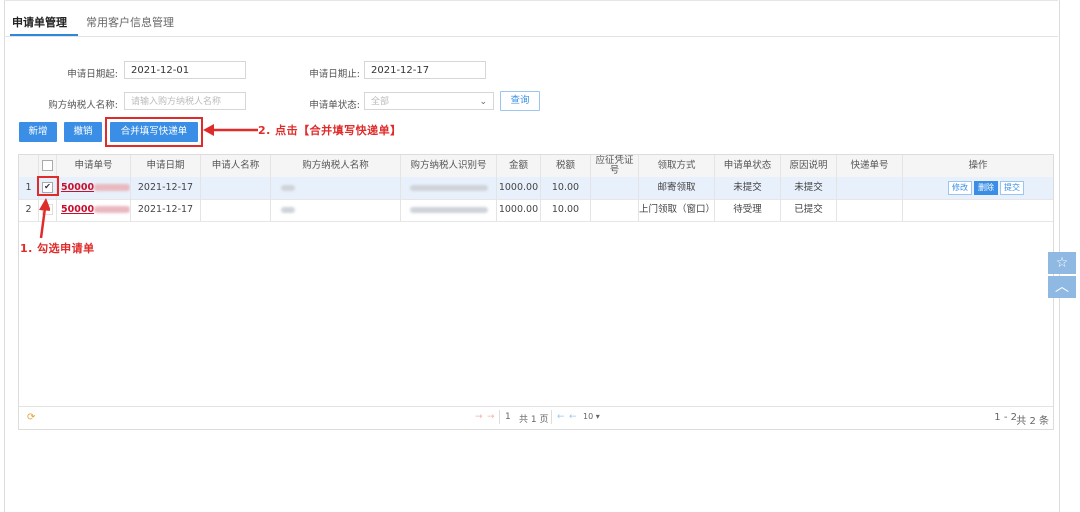  What do you see at coordinates (330, 130) in the screenshot?
I see `step2-annotation: 2. 点击【合并填写快递单】` at bounding box center [330, 130].